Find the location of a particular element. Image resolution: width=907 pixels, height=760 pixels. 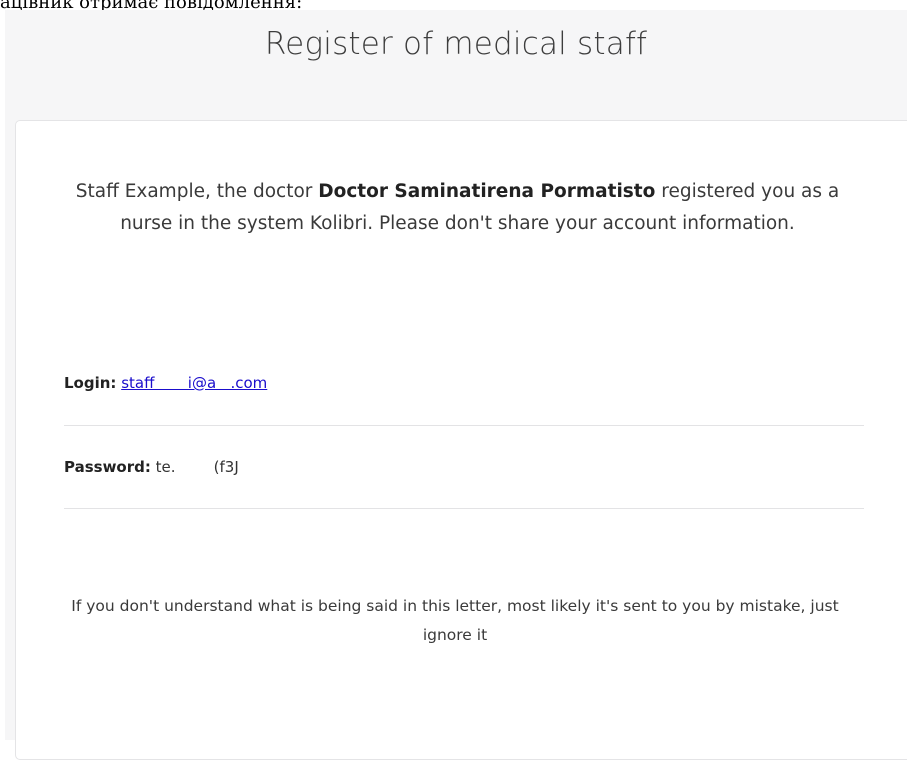

password-label: Password: is located at coordinates (107, 467).